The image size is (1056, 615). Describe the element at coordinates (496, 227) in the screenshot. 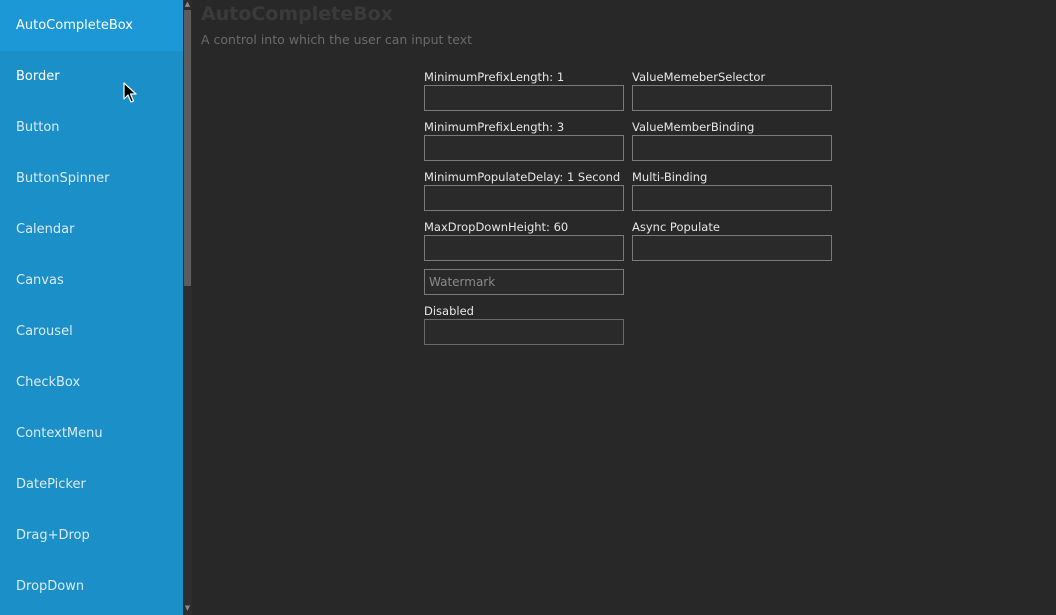

I see `max-dropdown-height-label: MaxDropDownHeight: 60` at that location.